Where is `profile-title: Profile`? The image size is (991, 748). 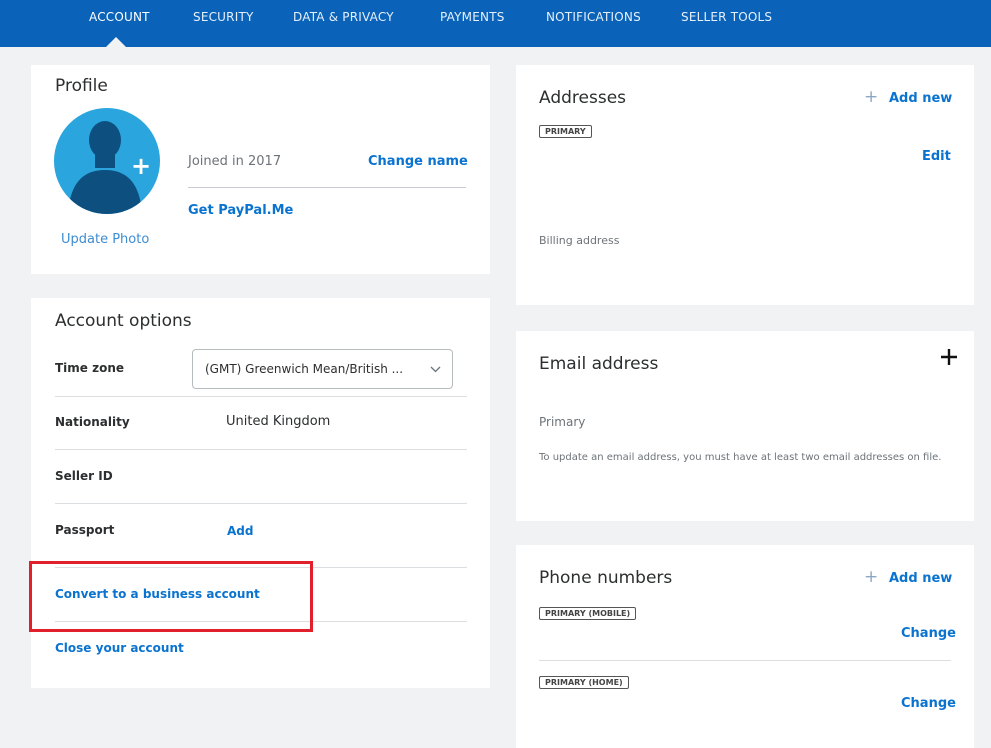
profile-title: Profile is located at coordinates (81, 86).